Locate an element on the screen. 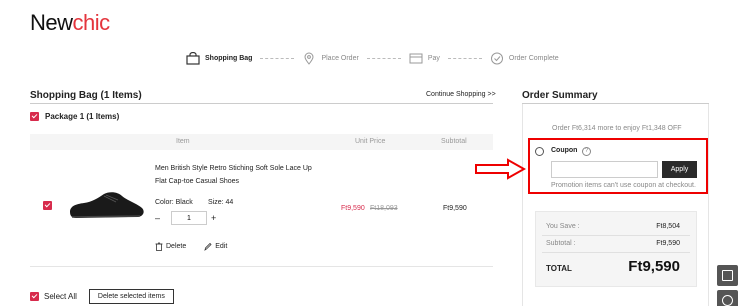 The image size is (750, 306). column-subtotal: Subtotal is located at coordinates (454, 141).